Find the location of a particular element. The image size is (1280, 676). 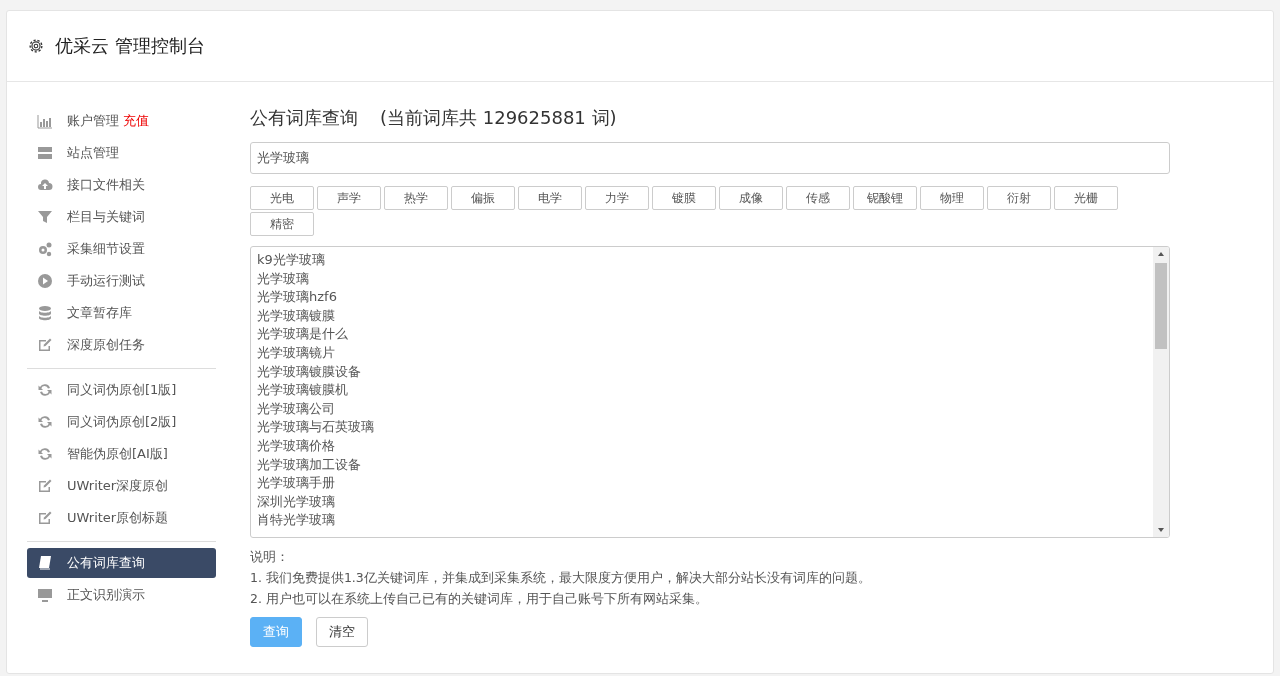

keyword-tag: 成像 is located at coordinates (751, 198).